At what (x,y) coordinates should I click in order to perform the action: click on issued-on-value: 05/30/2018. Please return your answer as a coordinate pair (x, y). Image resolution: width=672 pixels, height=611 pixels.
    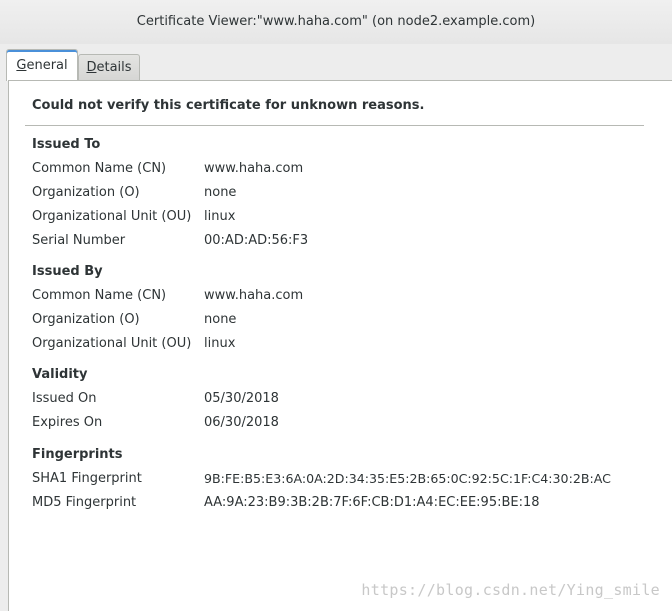
    Looking at the image, I should click on (241, 398).